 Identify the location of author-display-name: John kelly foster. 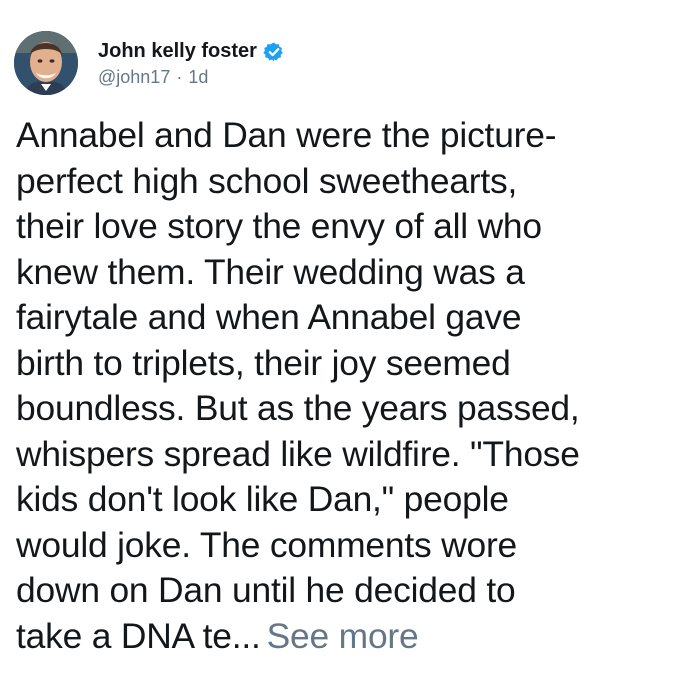
(177, 51).